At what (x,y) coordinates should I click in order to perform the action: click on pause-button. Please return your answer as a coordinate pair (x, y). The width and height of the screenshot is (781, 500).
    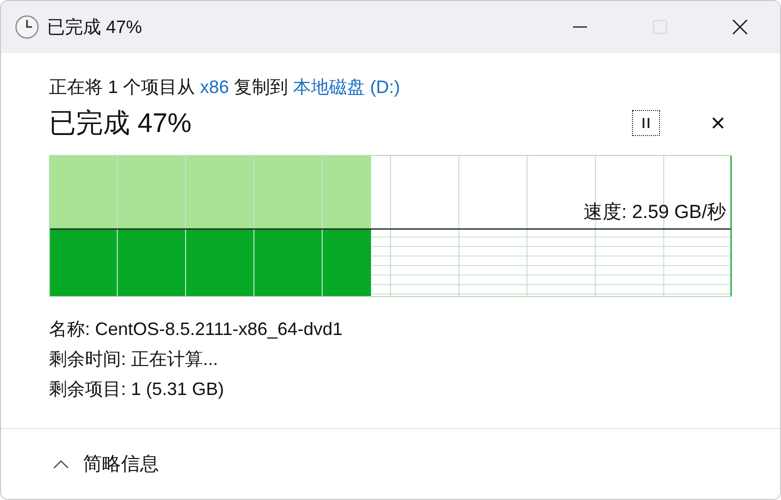
    Looking at the image, I should click on (646, 123).